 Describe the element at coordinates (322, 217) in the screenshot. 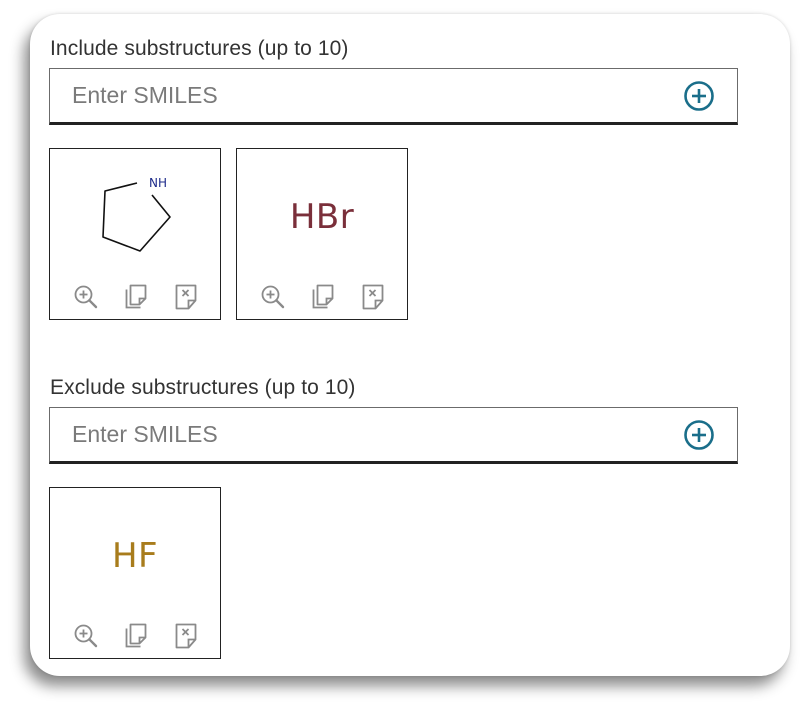

I see `formula-label: HBr` at that location.